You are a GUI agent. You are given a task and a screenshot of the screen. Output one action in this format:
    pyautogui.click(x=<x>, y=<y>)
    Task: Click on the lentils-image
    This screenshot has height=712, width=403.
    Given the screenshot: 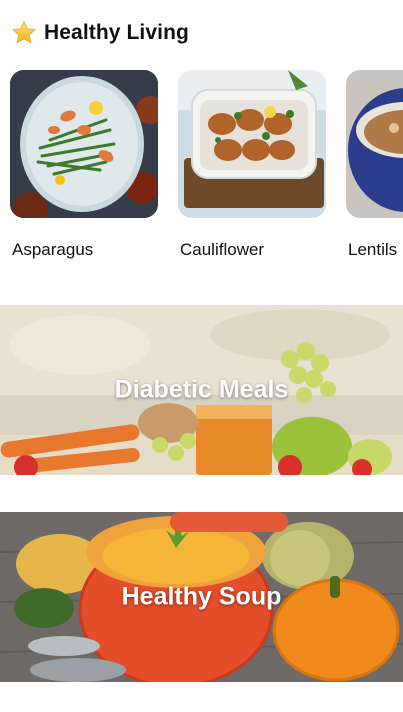 What is the action you would take?
    pyautogui.click(x=374, y=144)
    